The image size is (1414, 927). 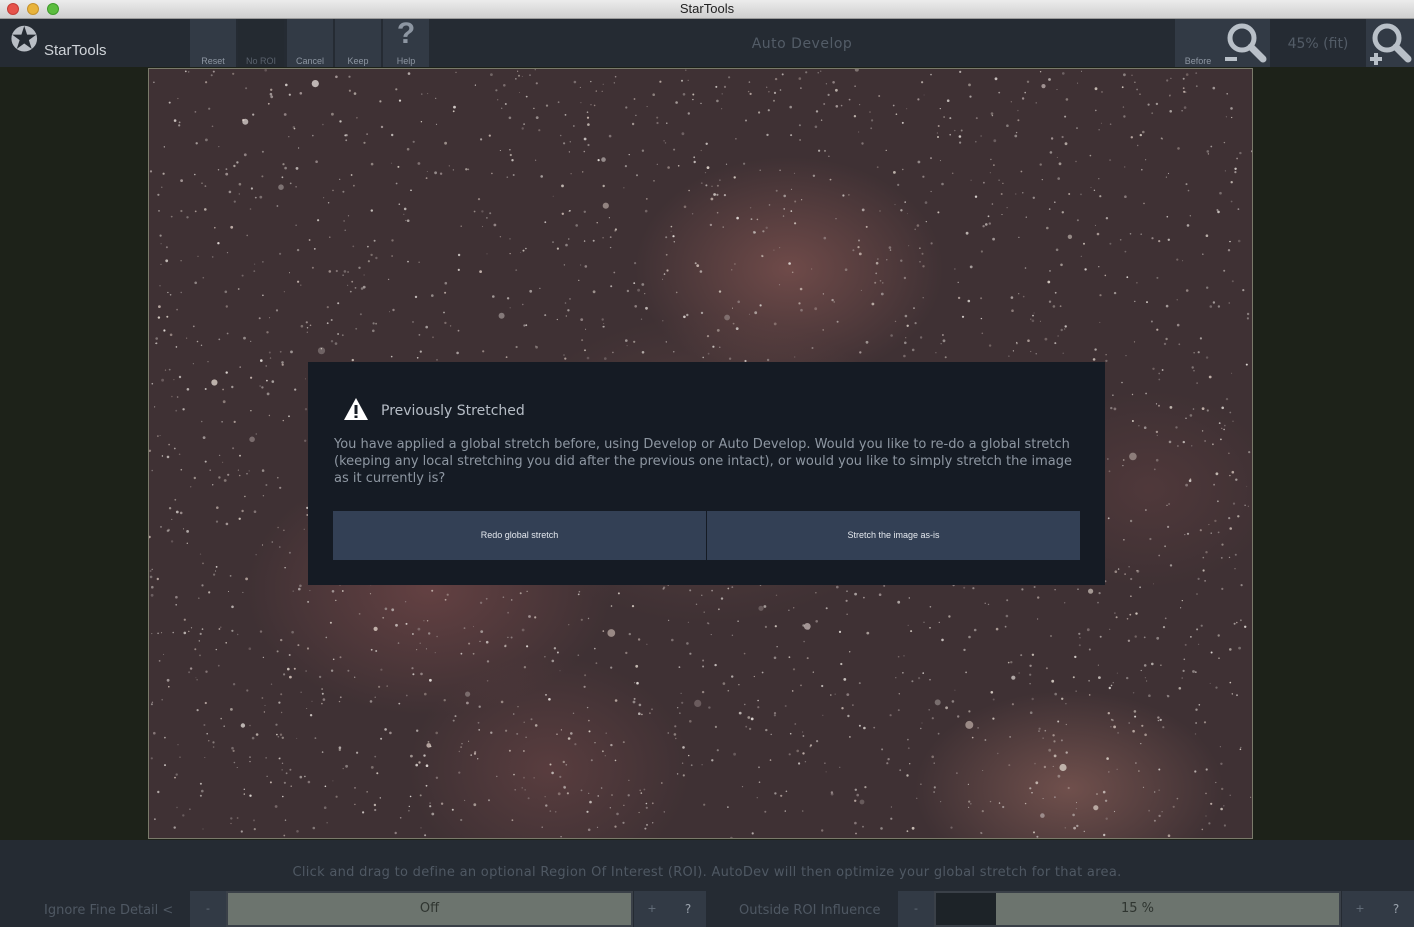 What do you see at coordinates (208, 909) in the screenshot?
I see `ignore-fine-detail-decrease-button: -` at bounding box center [208, 909].